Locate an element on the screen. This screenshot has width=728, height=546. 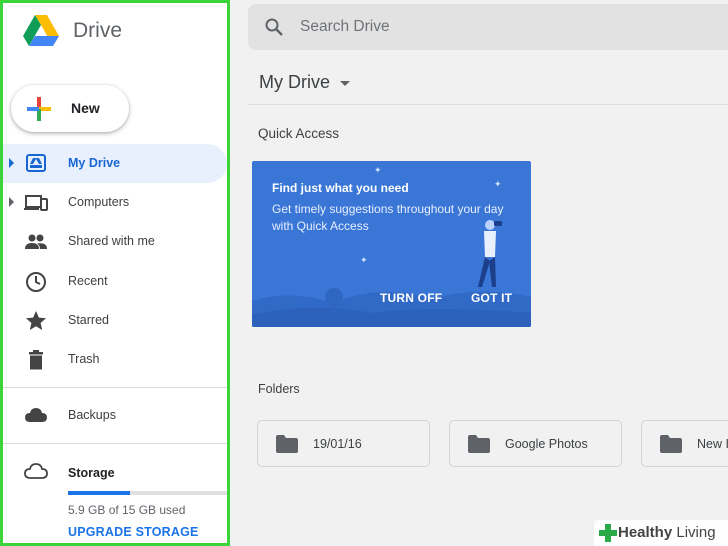
folder-item: 19/01/16 is located at coordinates (343, 443).